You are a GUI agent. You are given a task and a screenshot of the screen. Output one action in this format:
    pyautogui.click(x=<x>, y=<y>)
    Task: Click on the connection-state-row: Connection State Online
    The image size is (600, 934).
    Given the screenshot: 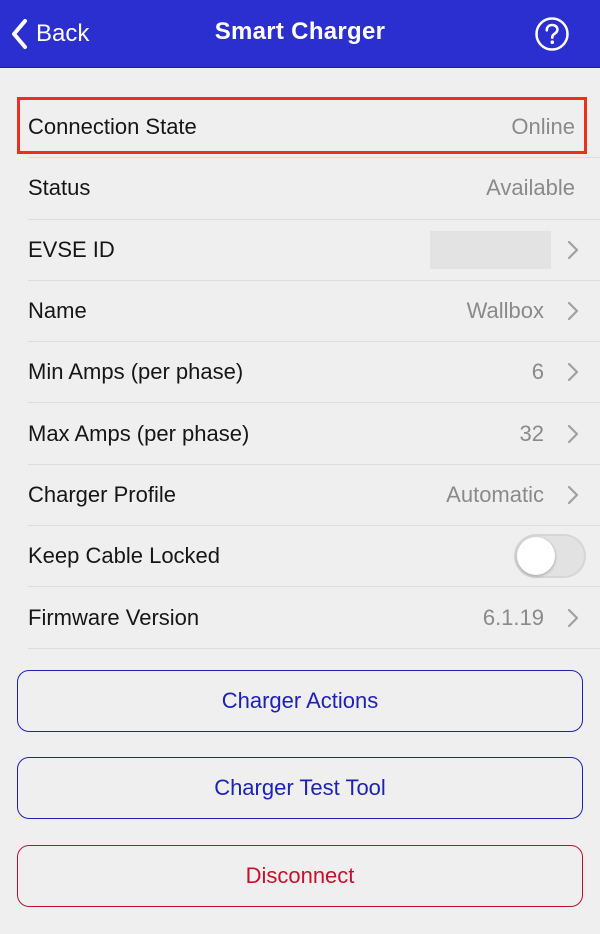 What is the action you would take?
    pyautogui.click(x=314, y=128)
    